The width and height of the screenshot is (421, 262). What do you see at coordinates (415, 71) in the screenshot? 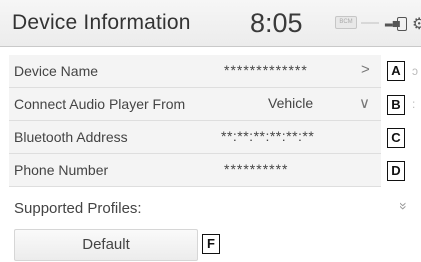
I see `edge-glyph: ↄ` at bounding box center [415, 71].